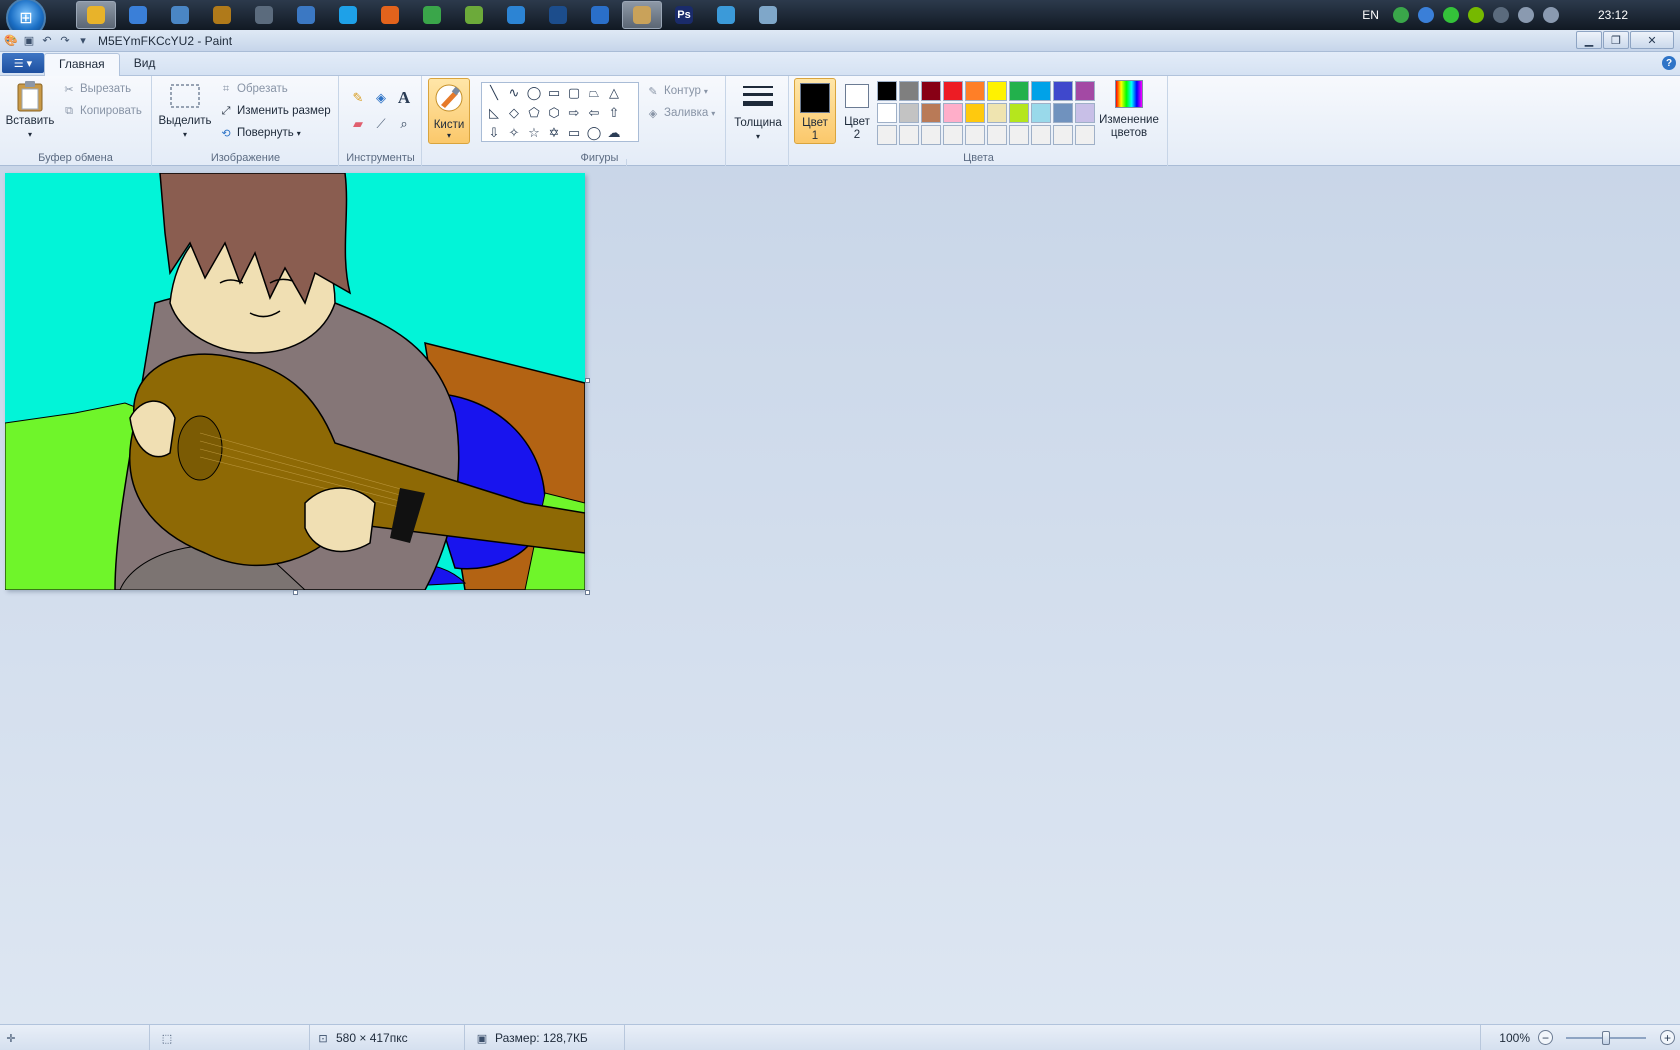 Image resolution: width=1680 pixels, height=1050 pixels. I want to click on down-arrow-shape-icon: ⇩, so click(494, 133).